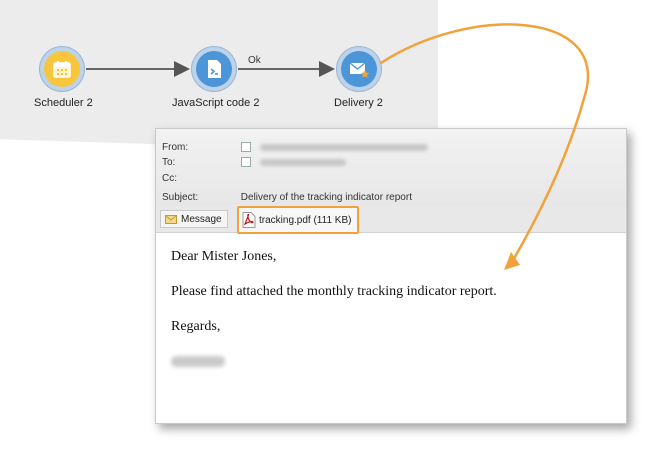 Image resolution: width=664 pixels, height=472 pixels. I want to click on javascript-node-label: JavaScript code 2, so click(216, 103).